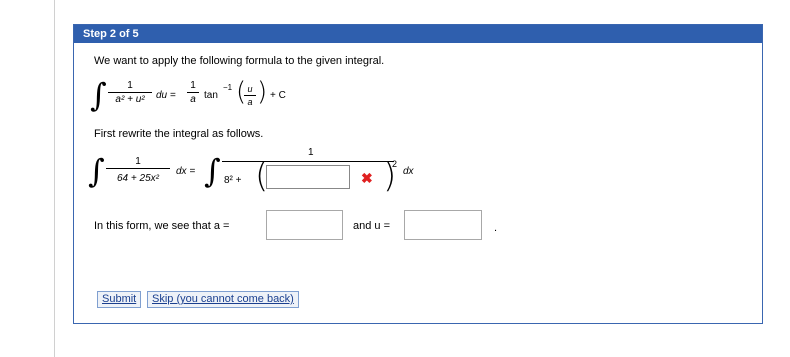  I want to click on right-paren: ), so click(262, 92).